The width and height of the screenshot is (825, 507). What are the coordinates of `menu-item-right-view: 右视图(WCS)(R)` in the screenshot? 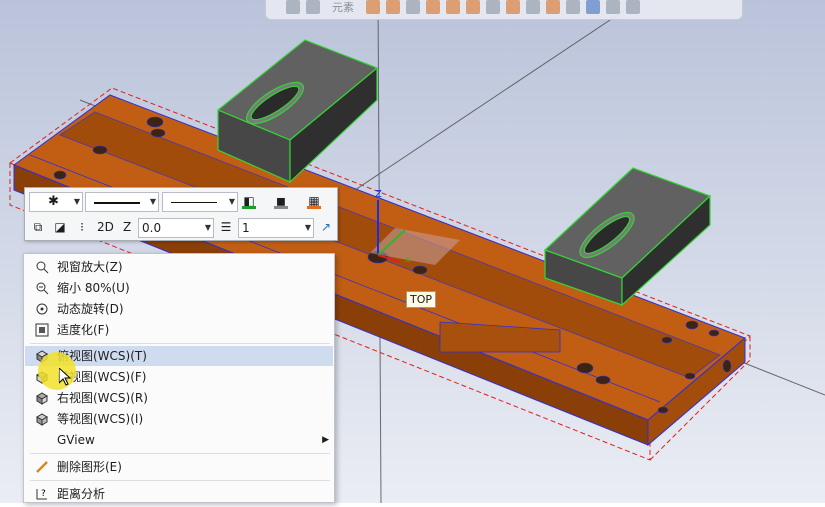 It's located at (179, 398).